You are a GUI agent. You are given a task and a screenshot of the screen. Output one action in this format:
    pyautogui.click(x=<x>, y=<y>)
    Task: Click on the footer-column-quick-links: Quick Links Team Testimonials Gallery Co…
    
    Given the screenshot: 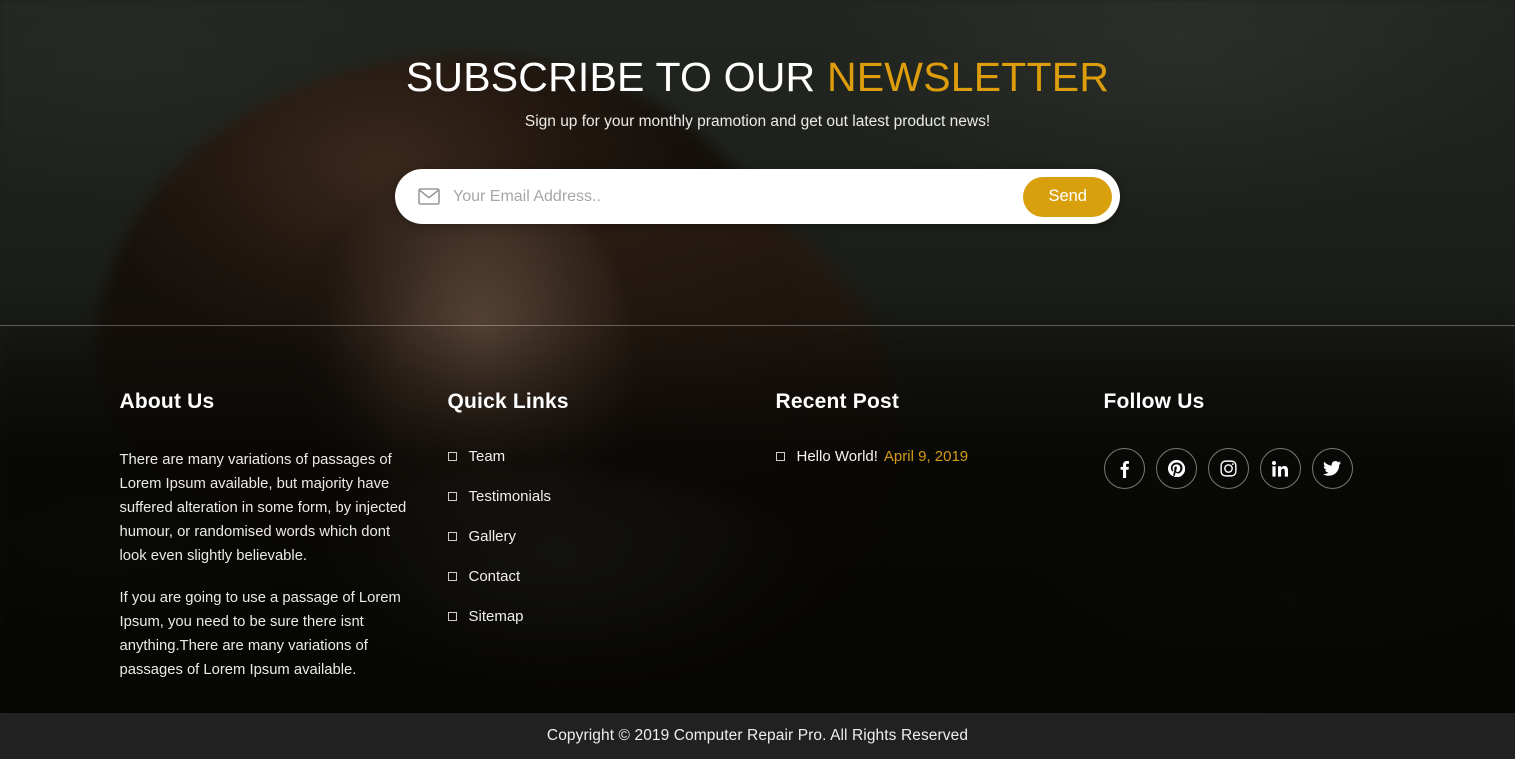 What is the action you would take?
    pyautogui.click(x=611, y=536)
    